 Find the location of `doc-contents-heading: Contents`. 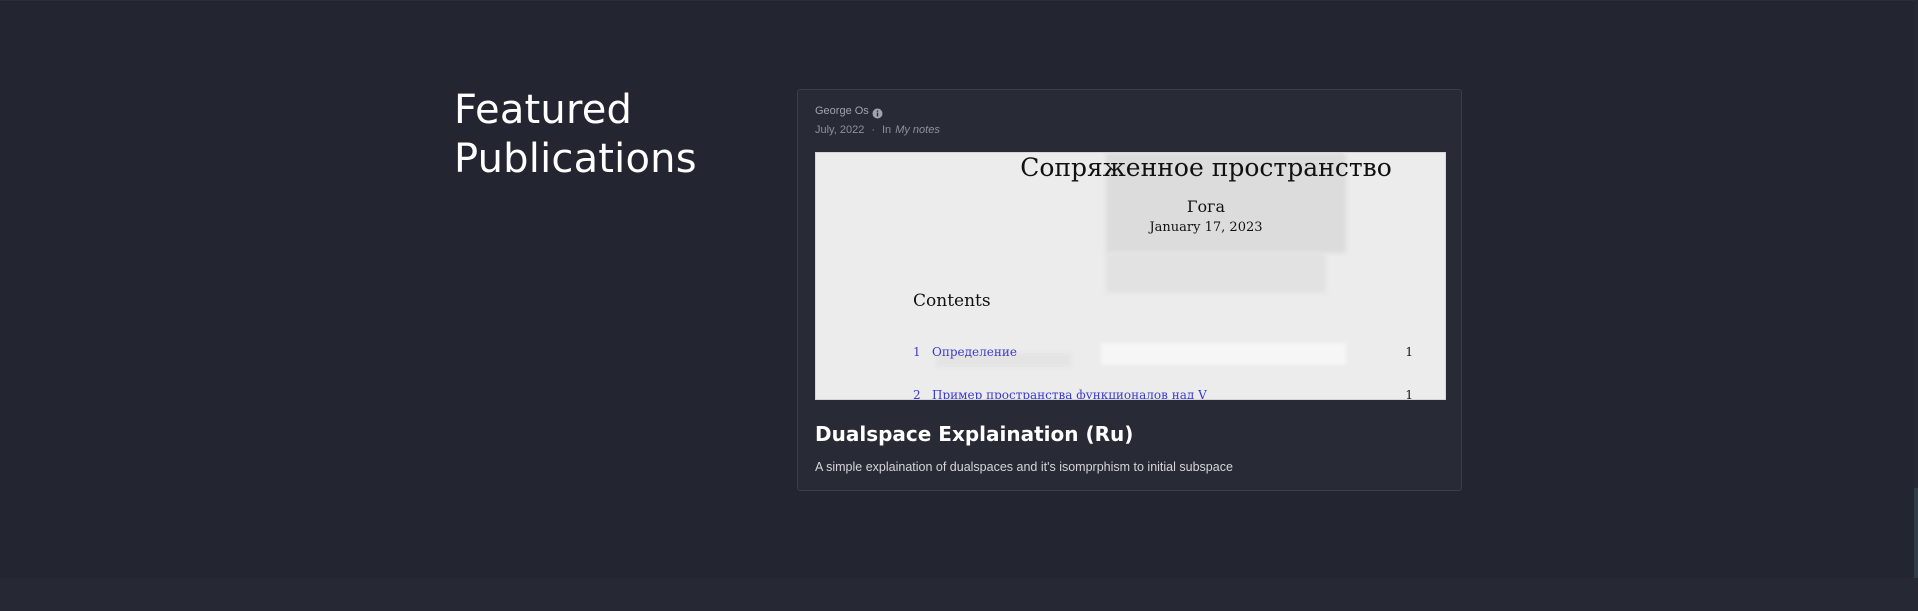

doc-contents-heading: Contents is located at coordinates (952, 301).